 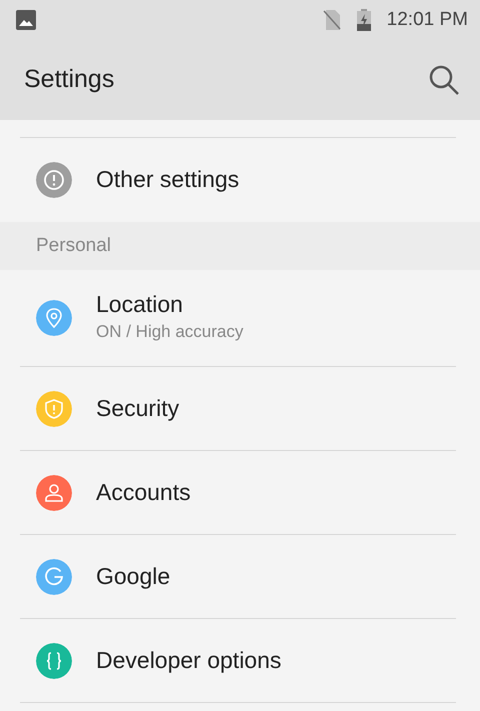 I want to click on item-title: Developer options, so click(x=189, y=660).